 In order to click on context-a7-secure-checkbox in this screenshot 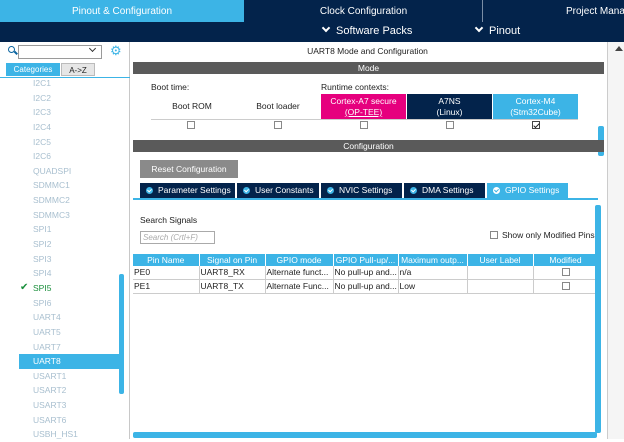, I will do `click(364, 125)`.